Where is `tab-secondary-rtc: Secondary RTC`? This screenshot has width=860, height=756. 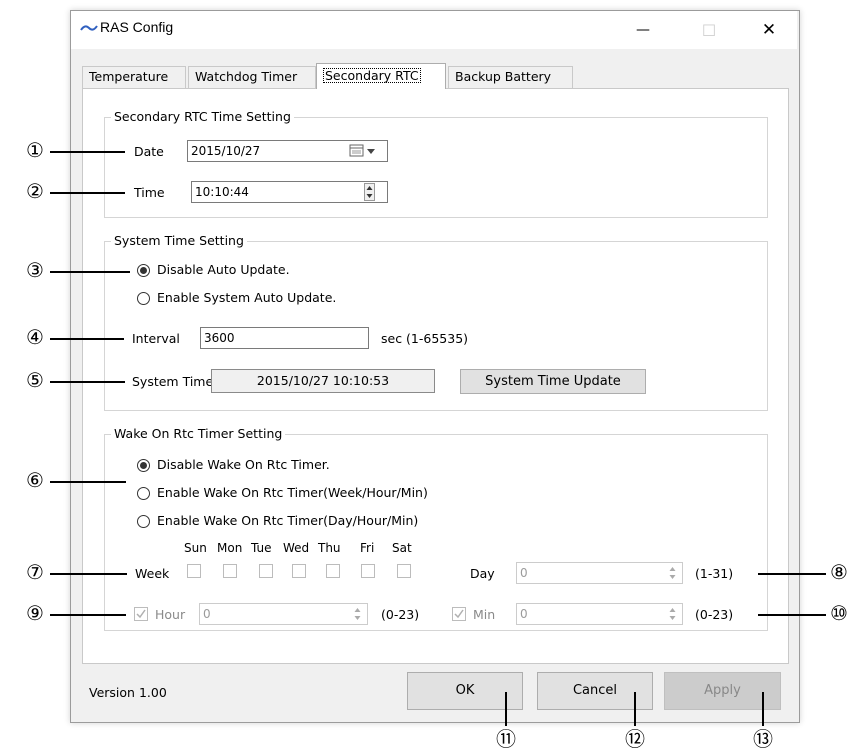 tab-secondary-rtc: Secondary RTC is located at coordinates (381, 76).